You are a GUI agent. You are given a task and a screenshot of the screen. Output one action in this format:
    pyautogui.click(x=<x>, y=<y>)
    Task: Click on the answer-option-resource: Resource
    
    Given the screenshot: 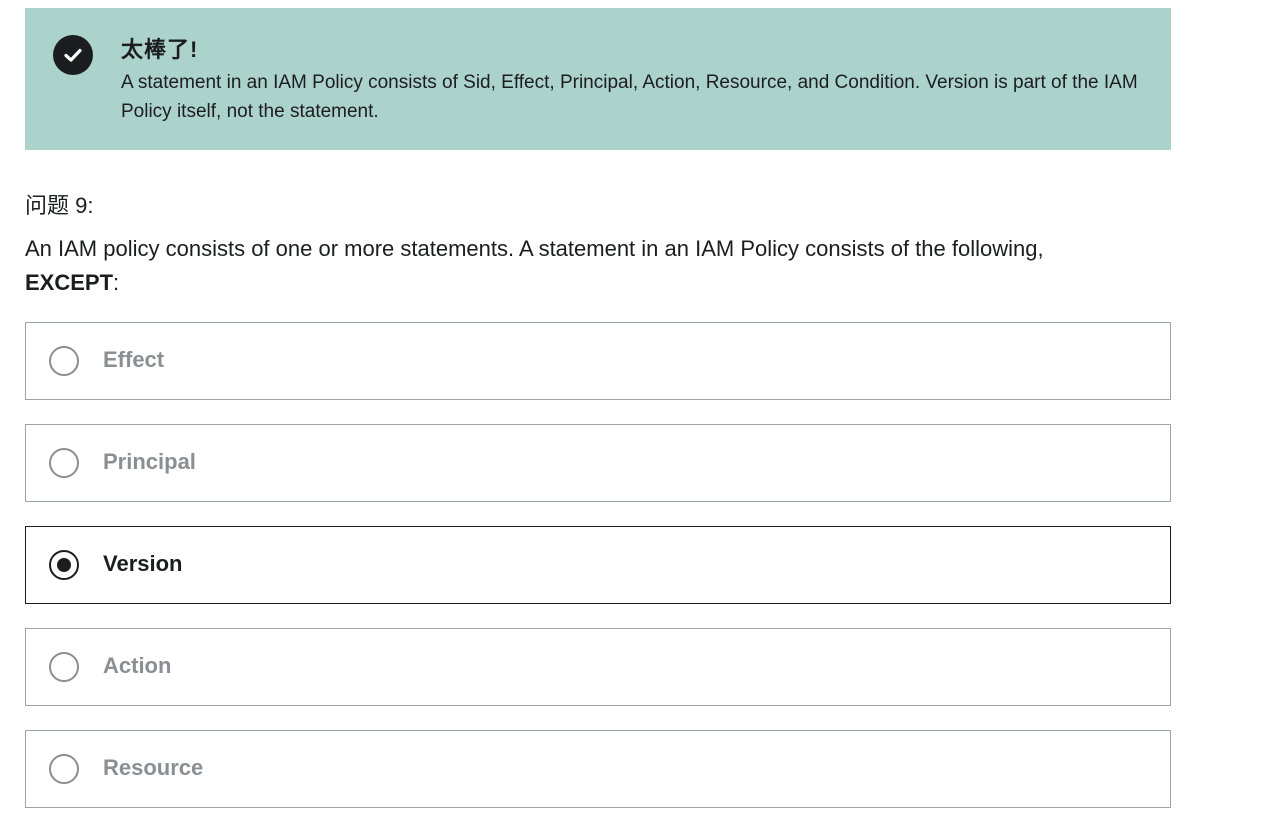 What is the action you would take?
    pyautogui.click(x=598, y=769)
    